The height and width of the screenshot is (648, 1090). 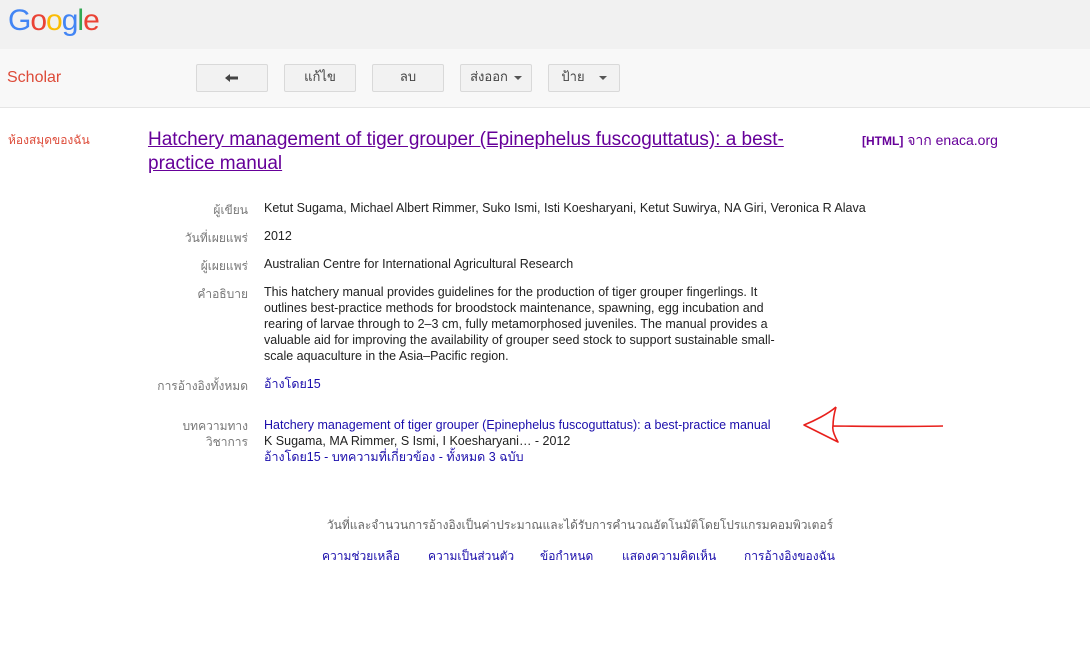 I want to click on export-button: ส่งออก, so click(x=496, y=78).